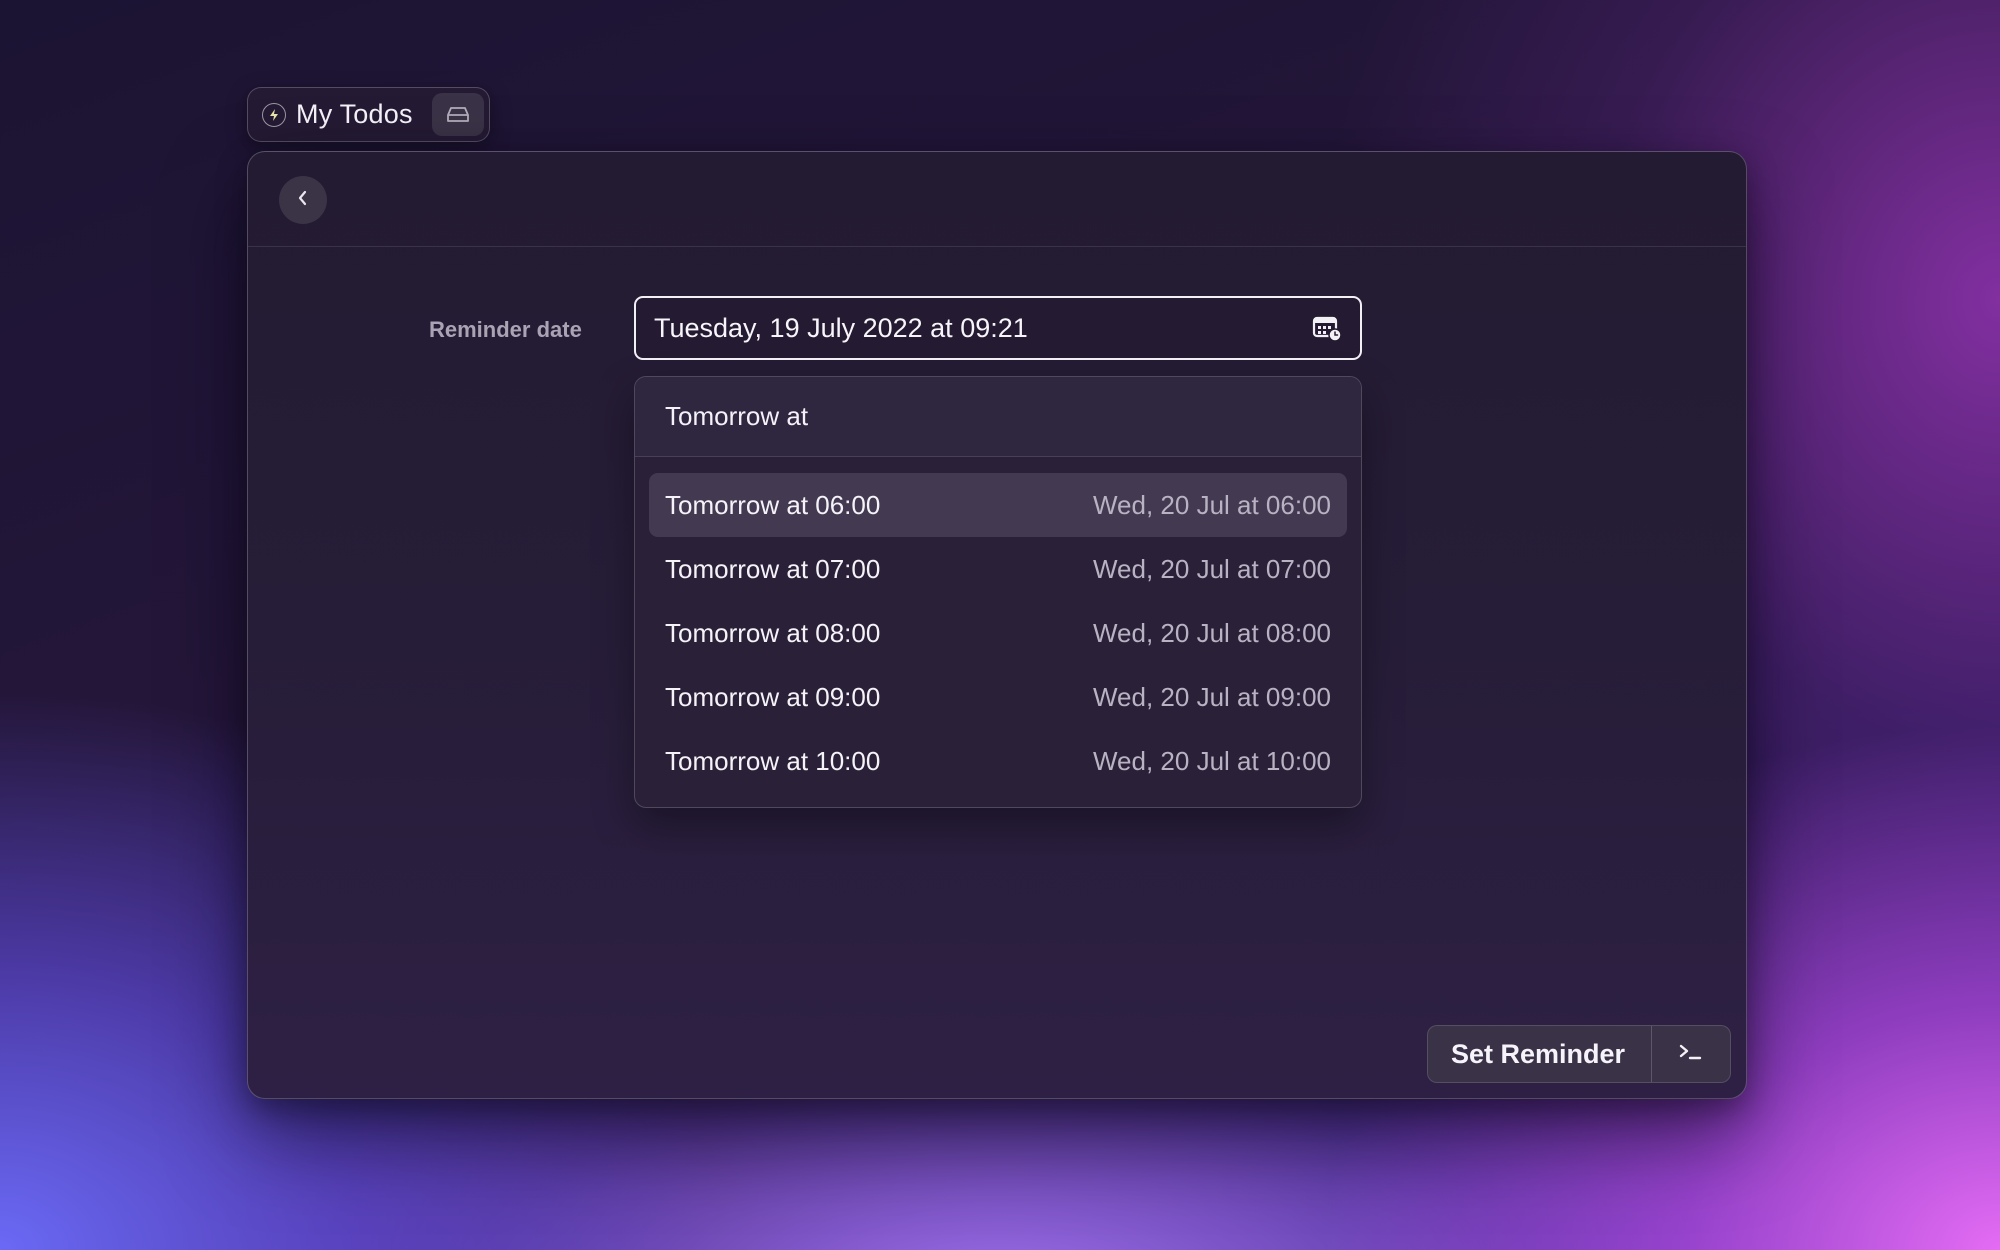 This screenshot has height=1250, width=2000. Describe the element at coordinates (998, 417) in the screenshot. I see `dropdown-query: Tomorrow at` at that location.